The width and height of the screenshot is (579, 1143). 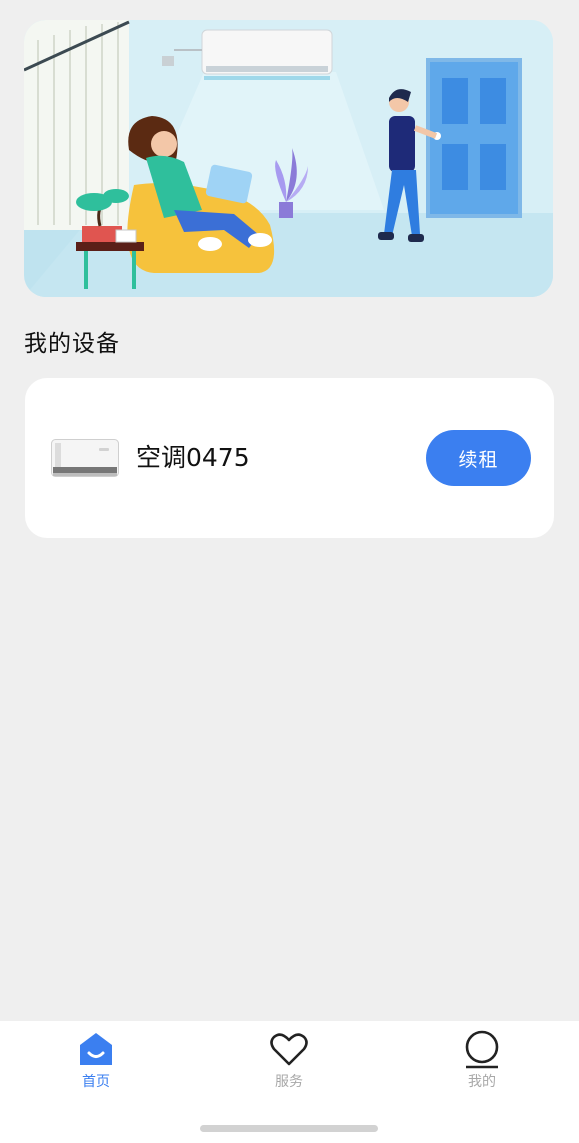 I want to click on tab-service-label: 服务, so click(x=289, y=1082).